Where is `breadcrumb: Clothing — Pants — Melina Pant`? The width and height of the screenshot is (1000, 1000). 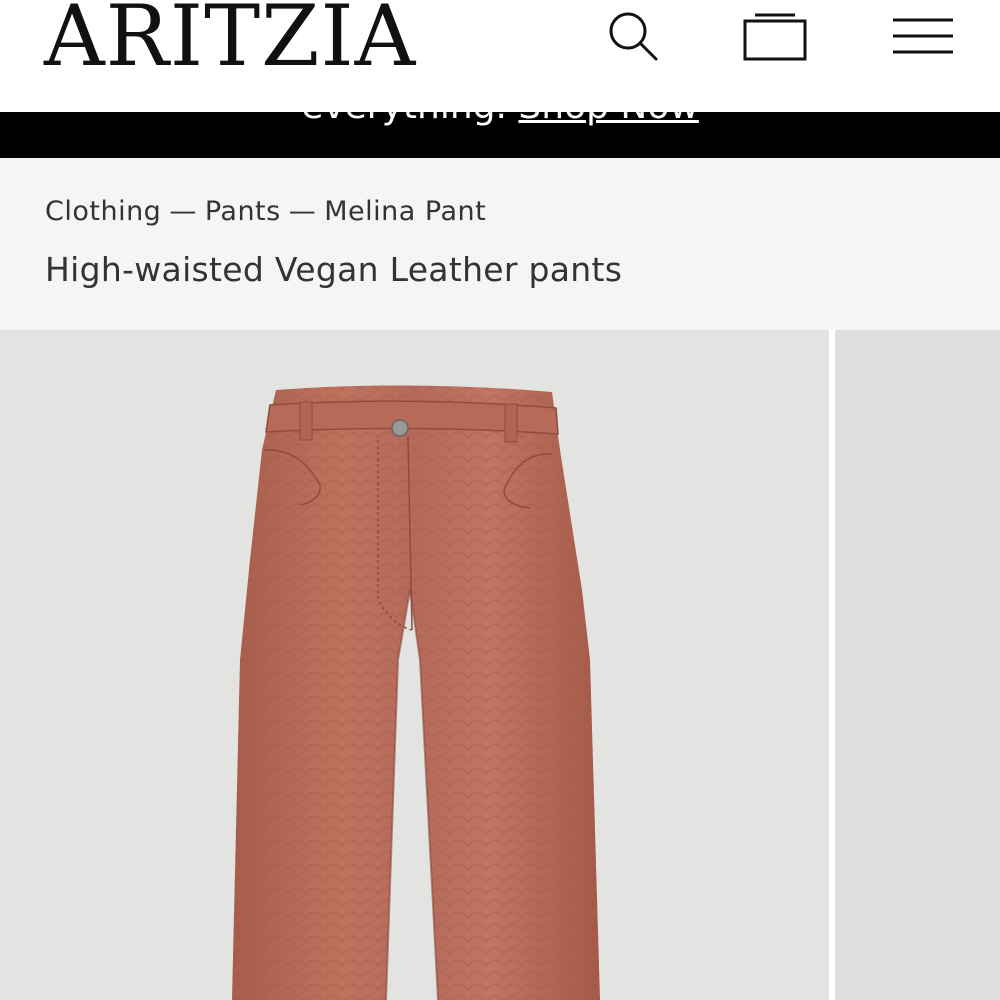 breadcrumb: Clothing — Pants — Melina Pant is located at coordinates (265, 211).